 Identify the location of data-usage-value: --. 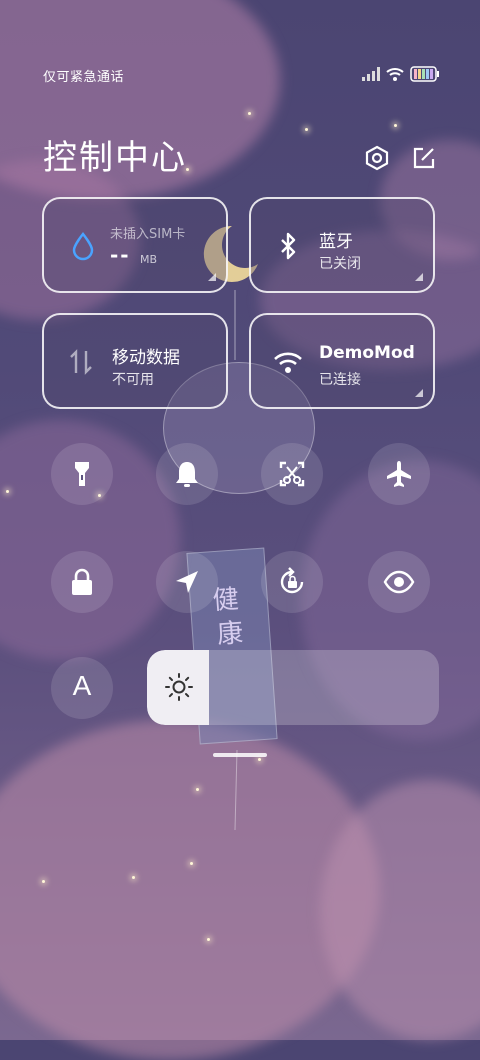
(120, 255).